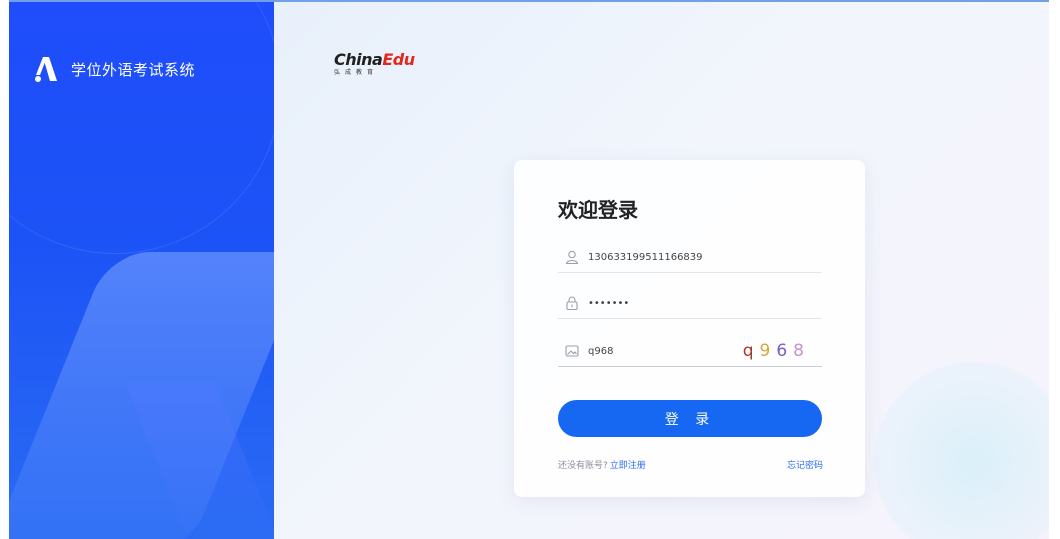 This screenshot has height=539, width=1060. Describe the element at coordinates (1054, 269) in the screenshot. I see `right-frame` at that location.